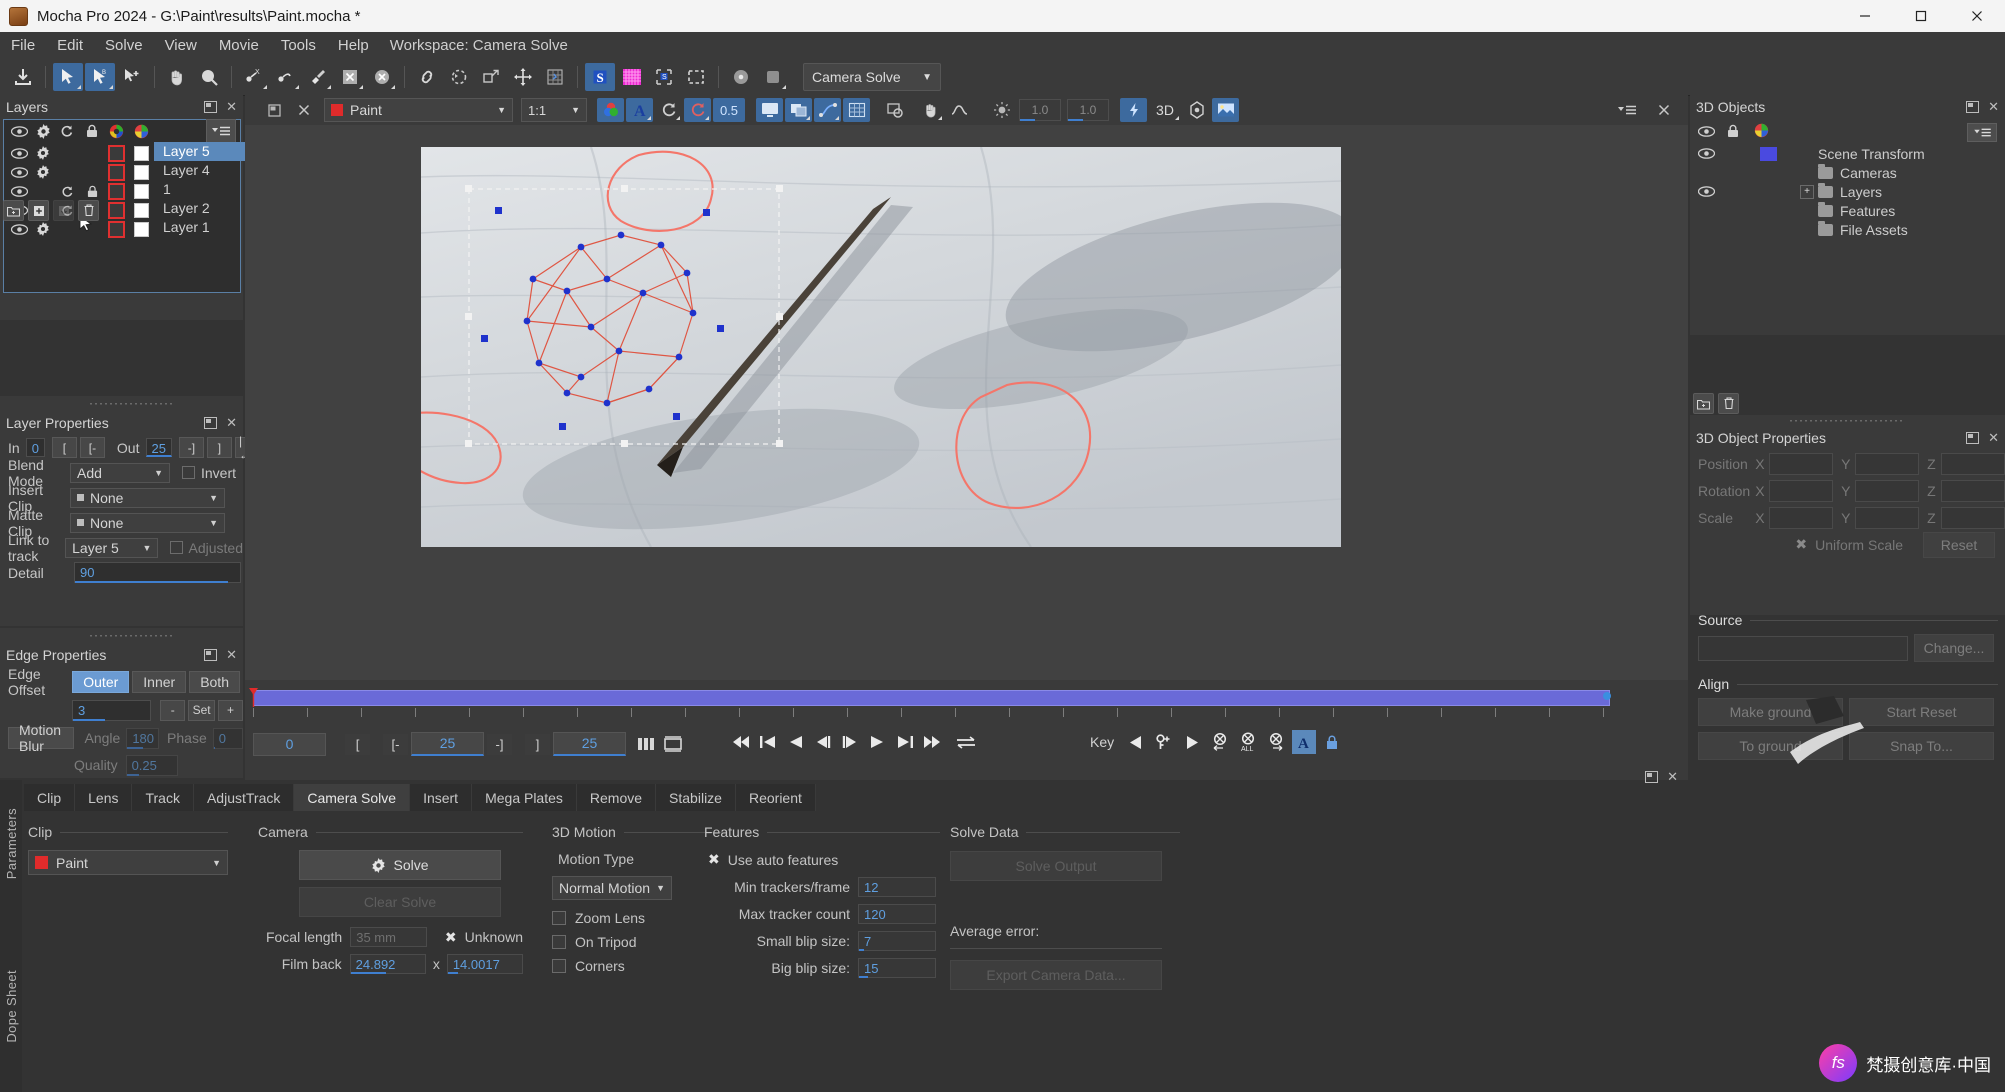  Describe the element at coordinates (1248, 742) in the screenshot. I see `delete-key-all-icon: ALL` at that location.